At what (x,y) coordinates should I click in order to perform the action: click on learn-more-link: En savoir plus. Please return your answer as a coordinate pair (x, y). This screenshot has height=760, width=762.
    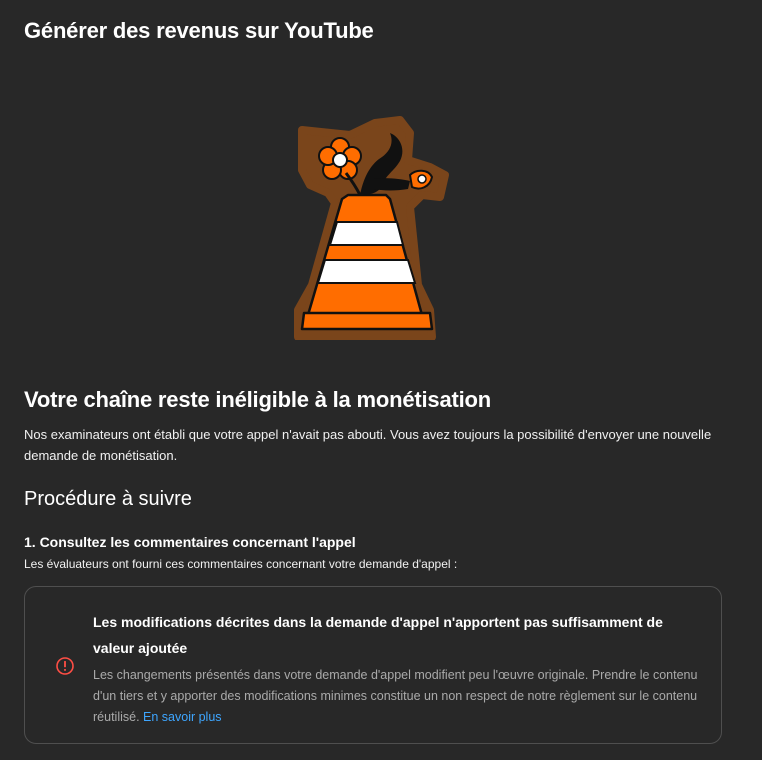
    Looking at the image, I should click on (182, 717).